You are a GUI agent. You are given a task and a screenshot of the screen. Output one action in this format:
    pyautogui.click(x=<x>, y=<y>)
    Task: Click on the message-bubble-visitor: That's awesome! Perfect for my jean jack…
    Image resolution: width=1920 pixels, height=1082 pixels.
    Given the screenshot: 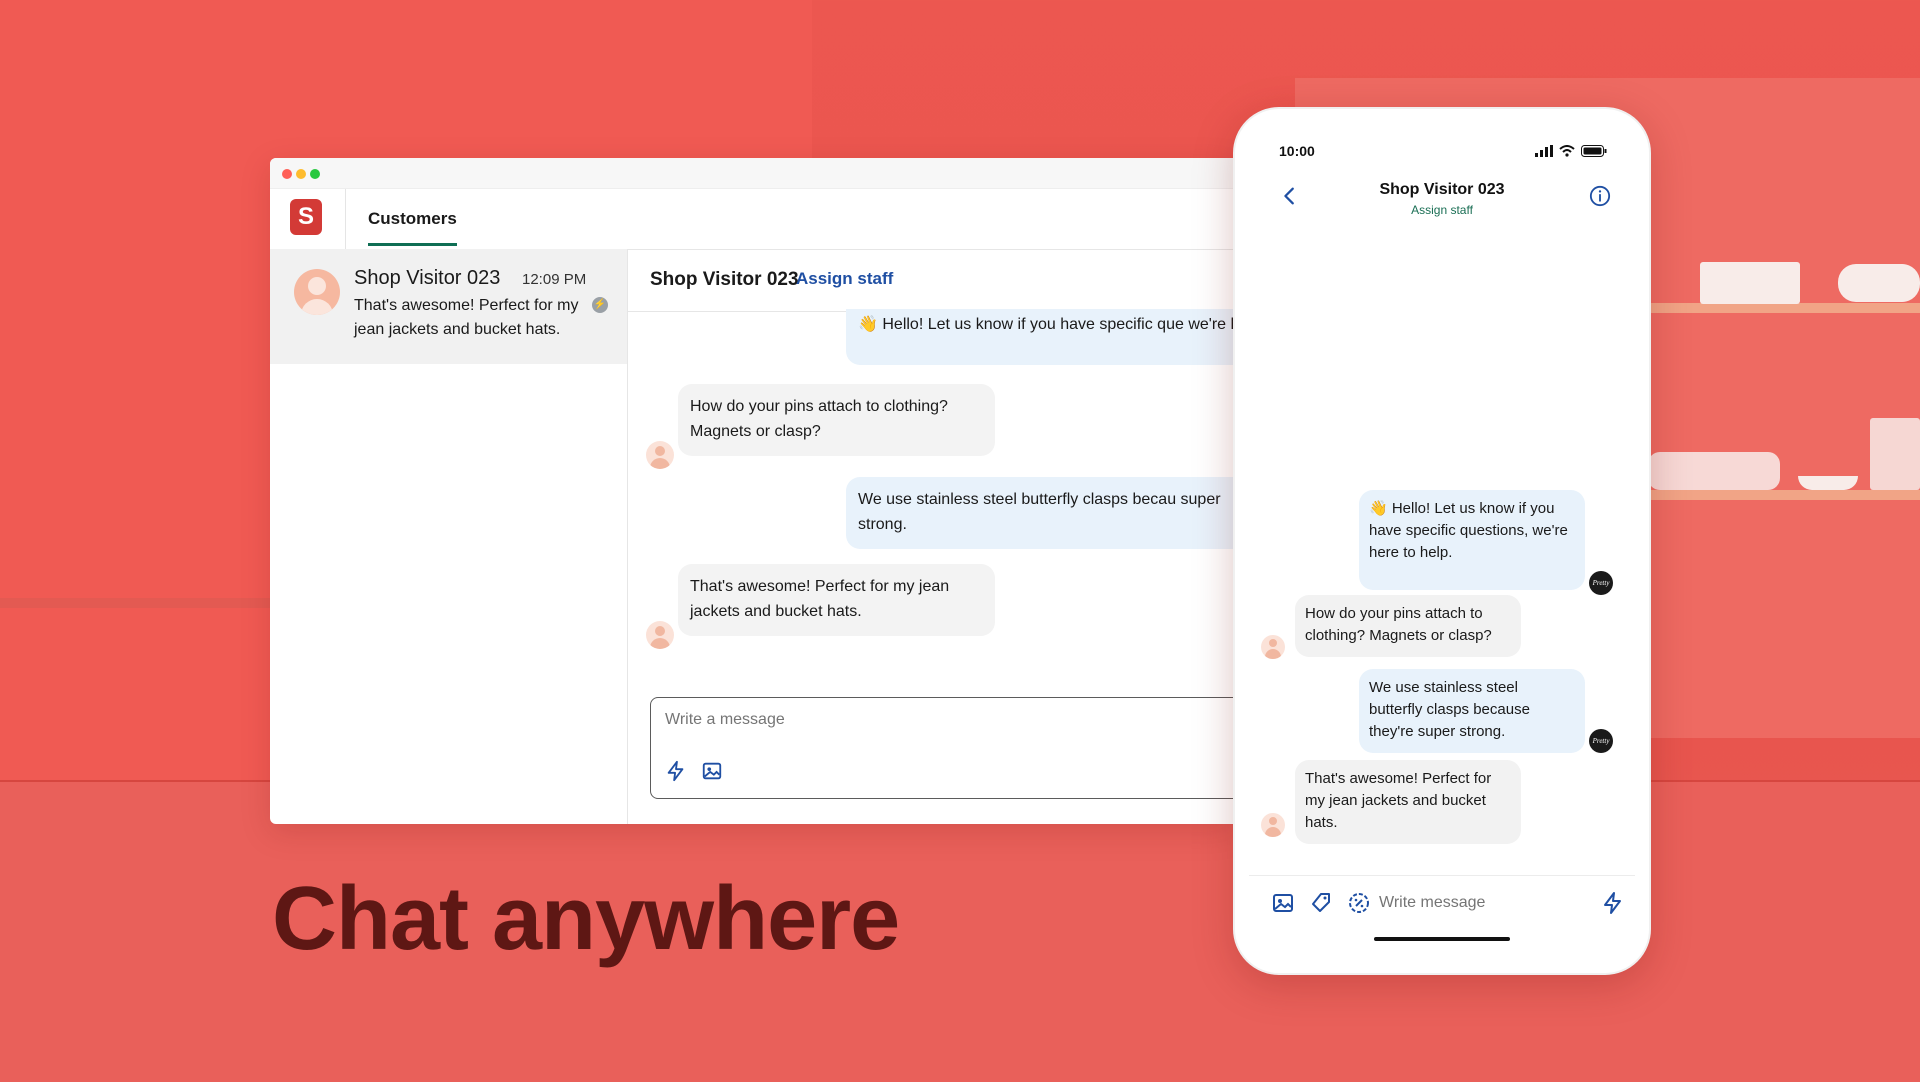 What is the action you would take?
    pyautogui.click(x=836, y=600)
    